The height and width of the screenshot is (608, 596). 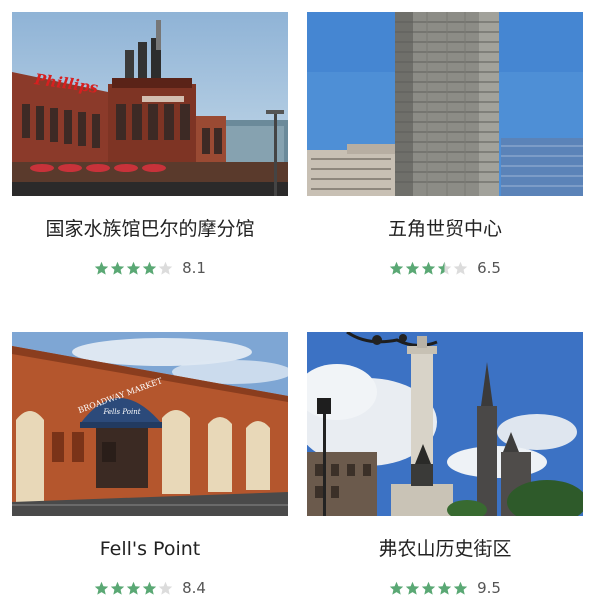 I want to click on attraction-title: 五角世贸中心, so click(x=445, y=229).